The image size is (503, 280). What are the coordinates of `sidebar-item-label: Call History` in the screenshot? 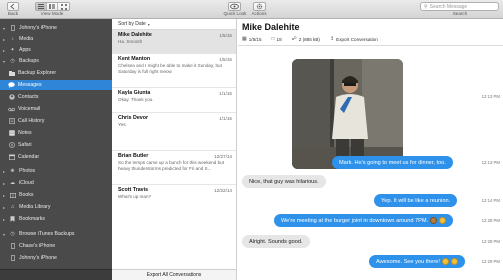 It's located at (31, 121).